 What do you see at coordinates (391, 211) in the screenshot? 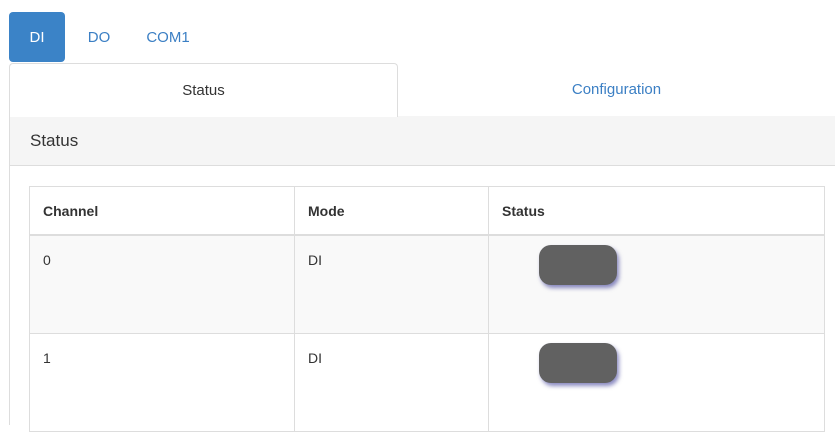
I see `header-mode: Mode` at bounding box center [391, 211].